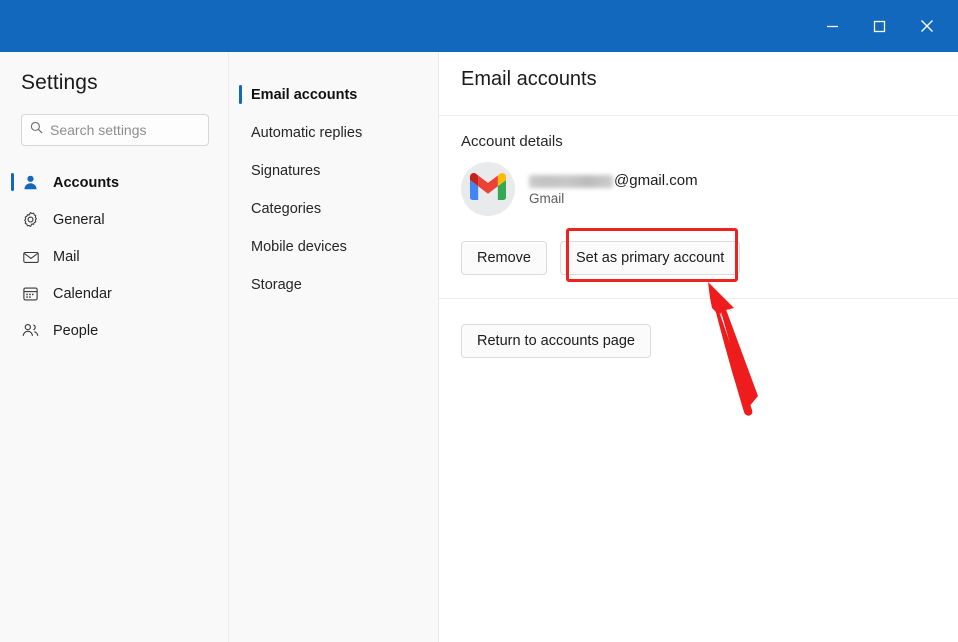  I want to click on account-email-suffix: @gmail.com, so click(656, 180).